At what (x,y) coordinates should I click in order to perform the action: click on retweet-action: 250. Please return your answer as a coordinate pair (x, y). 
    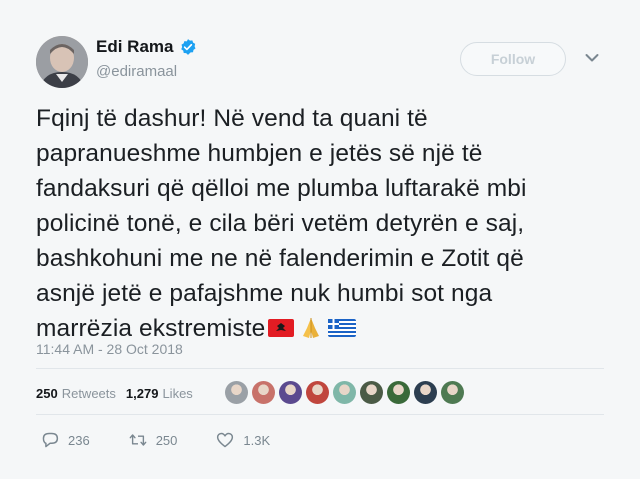
    Looking at the image, I should click on (153, 440).